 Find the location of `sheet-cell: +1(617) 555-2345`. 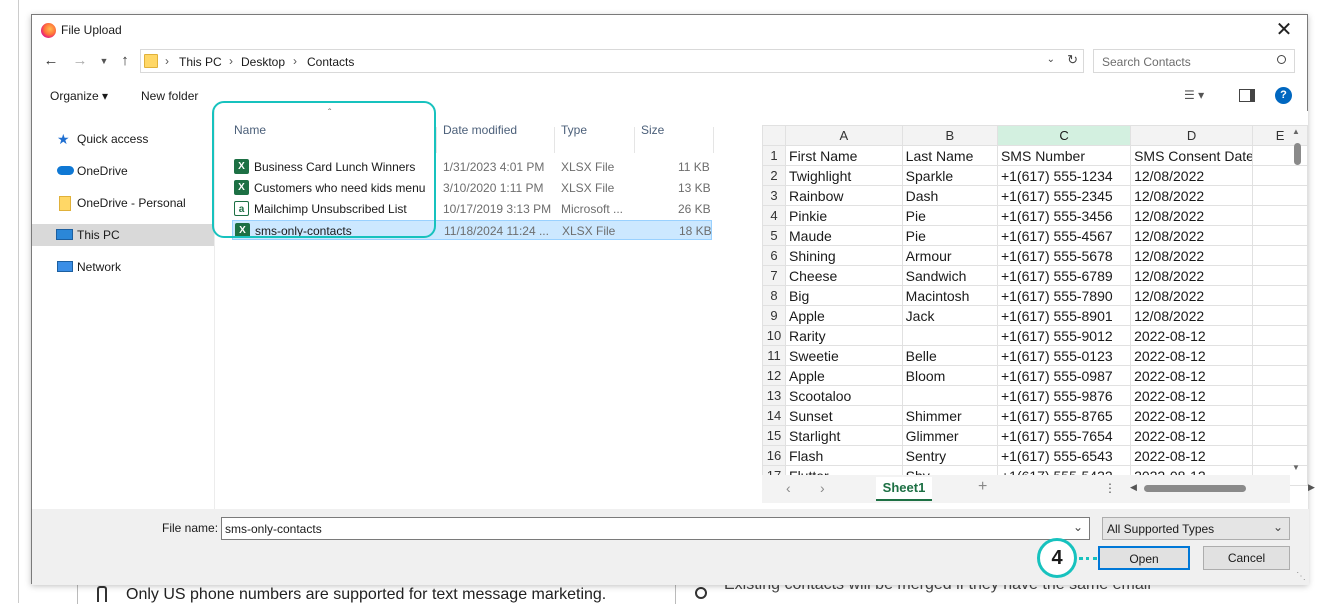

sheet-cell: +1(617) 555-2345 is located at coordinates (1064, 195).